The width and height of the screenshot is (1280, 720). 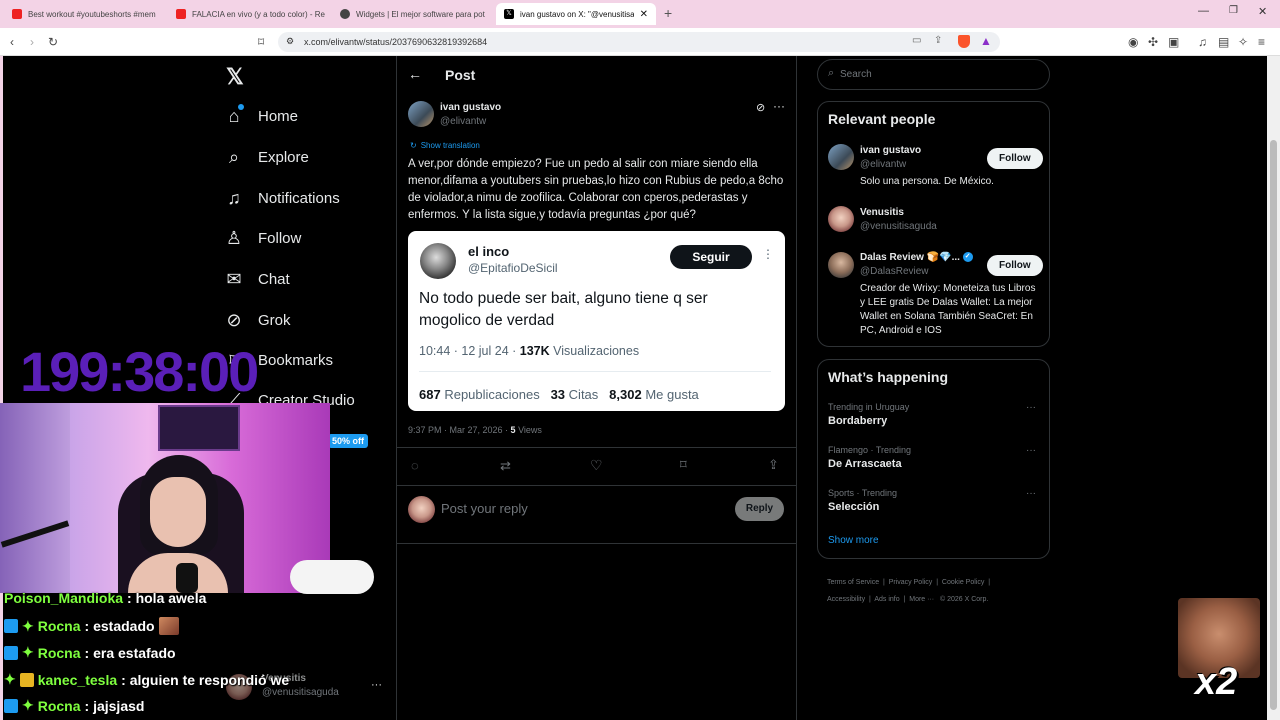 I want to click on nav-notifications: ♫ Notifications, so click(x=281, y=198).